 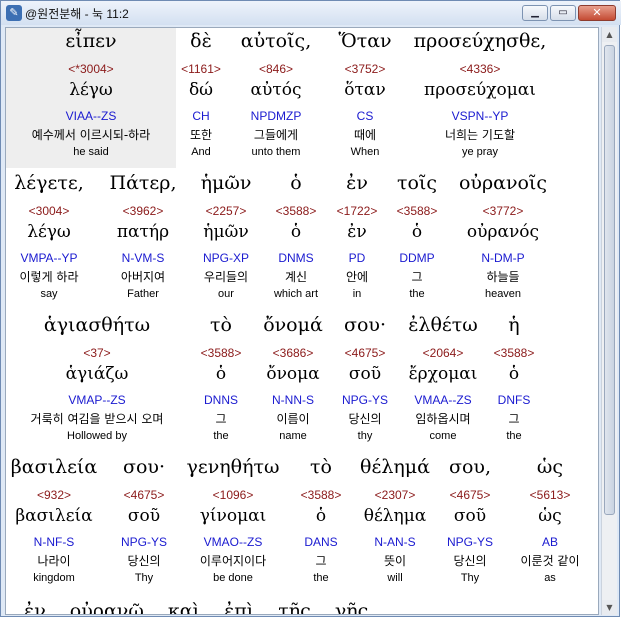 I want to click on close-button: ✕, so click(x=597, y=13).